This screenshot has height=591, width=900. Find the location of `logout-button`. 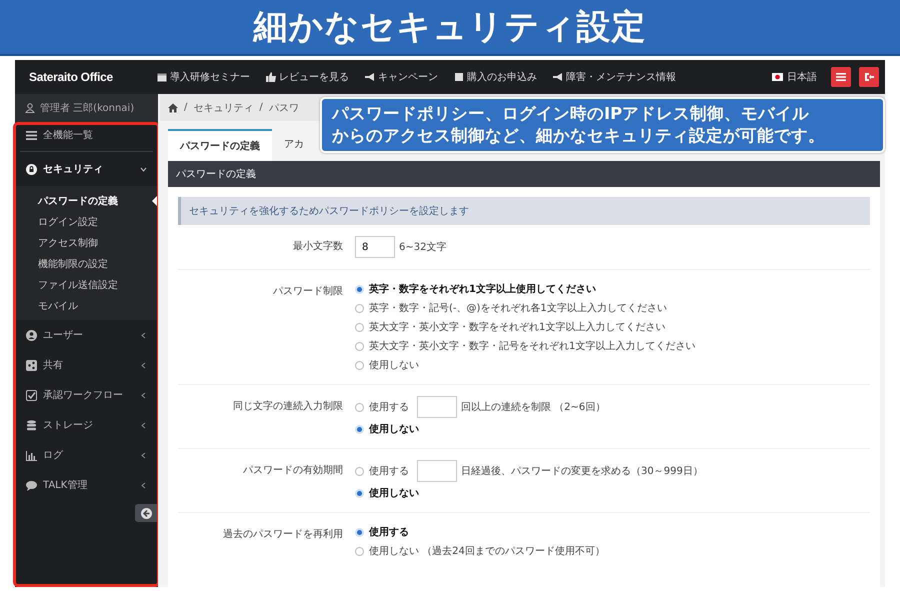

logout-button is located at coordinates (869, 77).